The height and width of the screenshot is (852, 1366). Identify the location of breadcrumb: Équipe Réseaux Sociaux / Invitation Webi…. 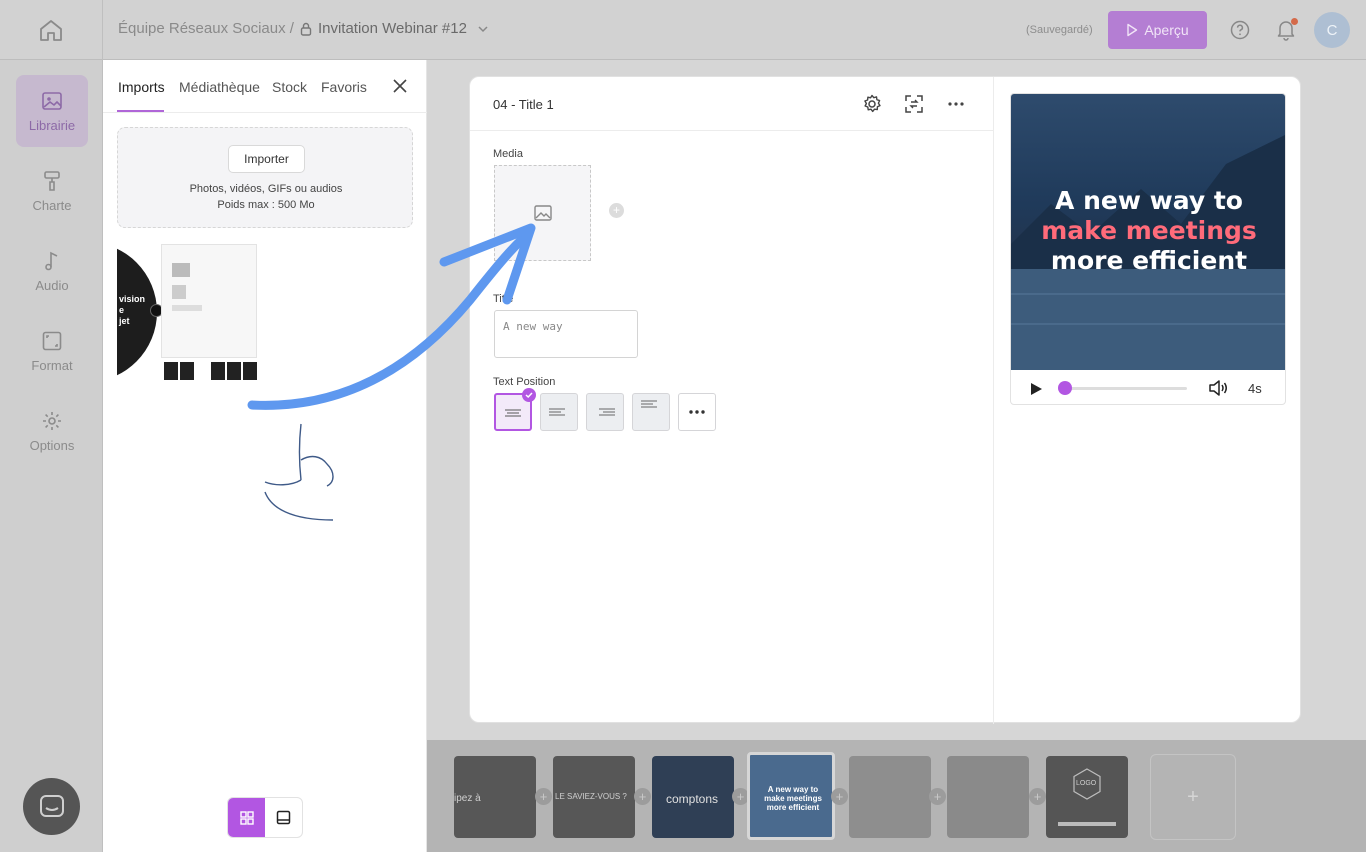
(305, 28).